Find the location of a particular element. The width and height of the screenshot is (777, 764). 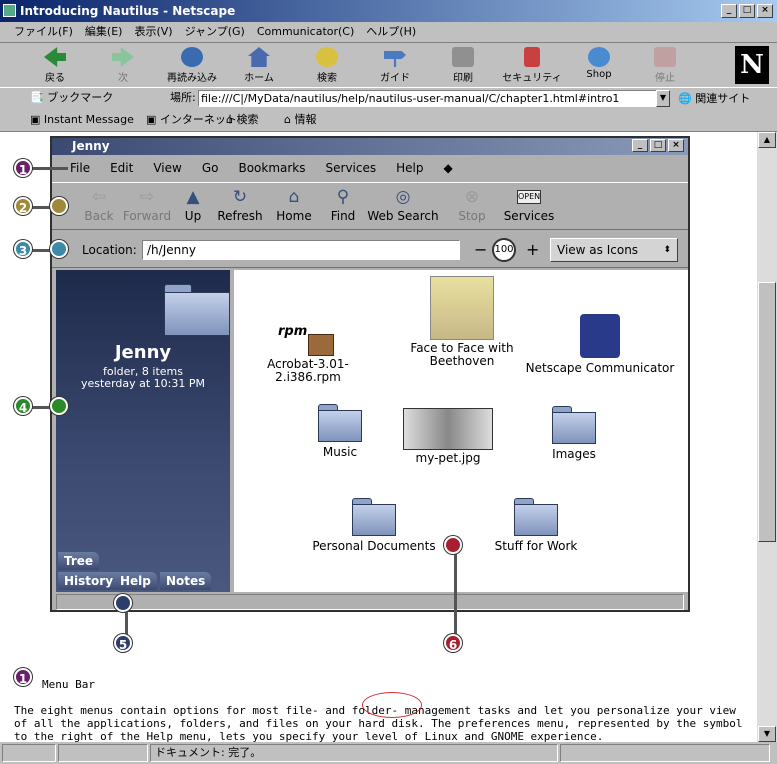

security-button: セキュリティ is located at coordinates (532, 66).